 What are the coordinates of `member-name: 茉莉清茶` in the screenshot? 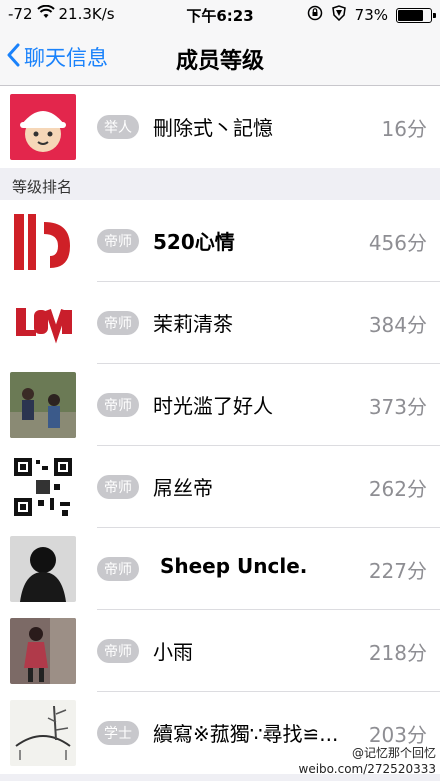 It's located at (193, 324).